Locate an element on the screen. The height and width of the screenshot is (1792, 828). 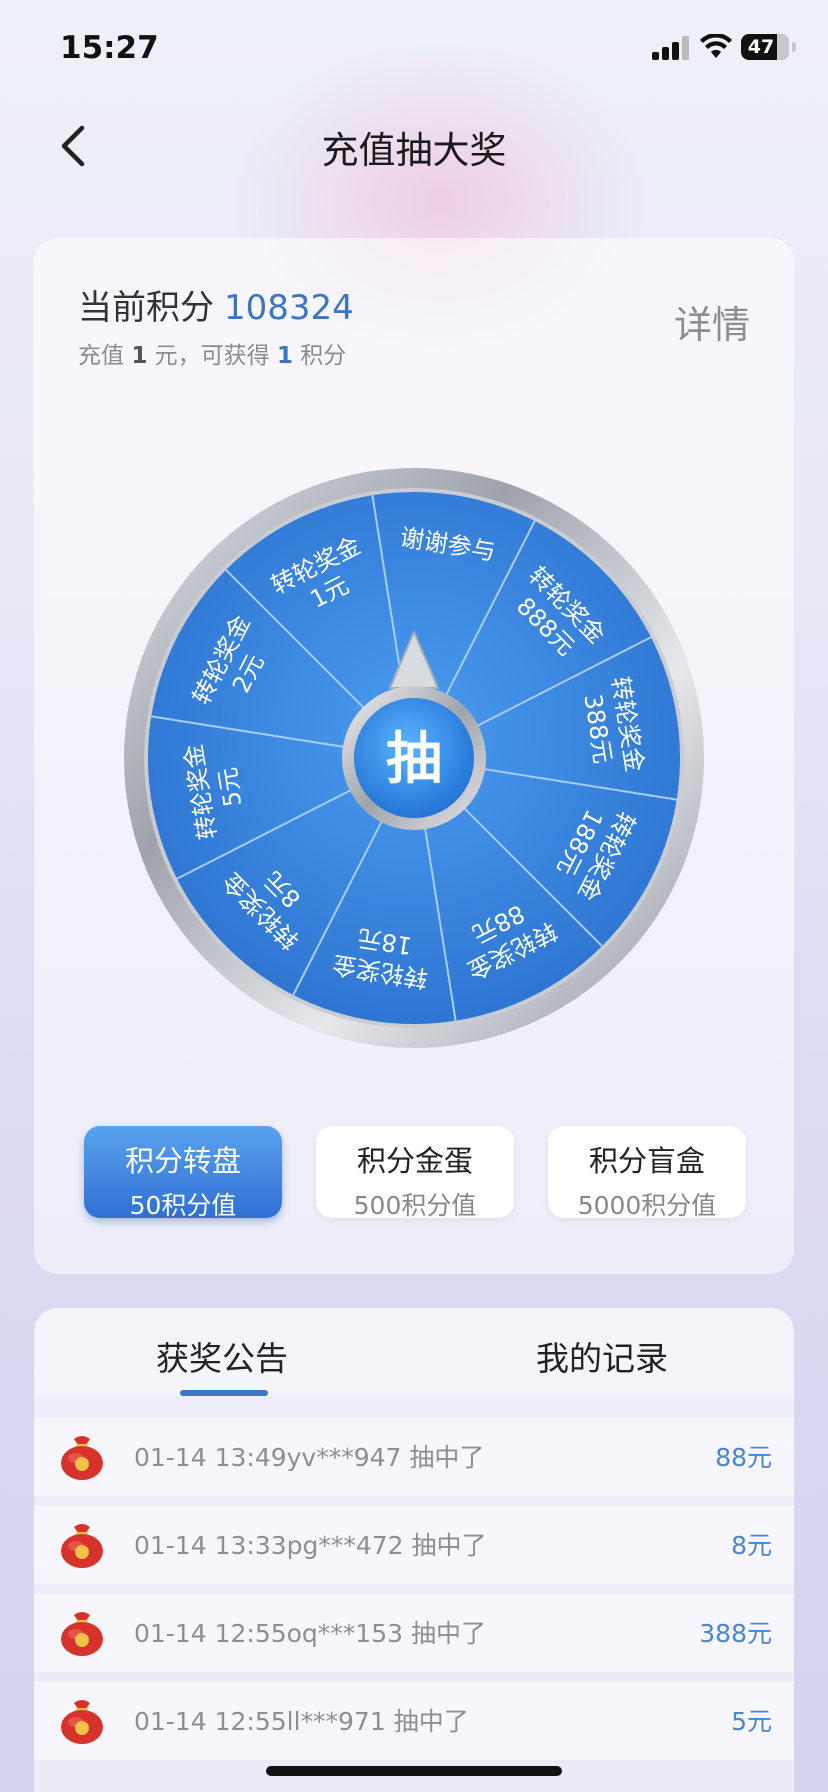
mode-wheel-button: 积分转盘 50积分值 is located at coordinates (183, 1173).